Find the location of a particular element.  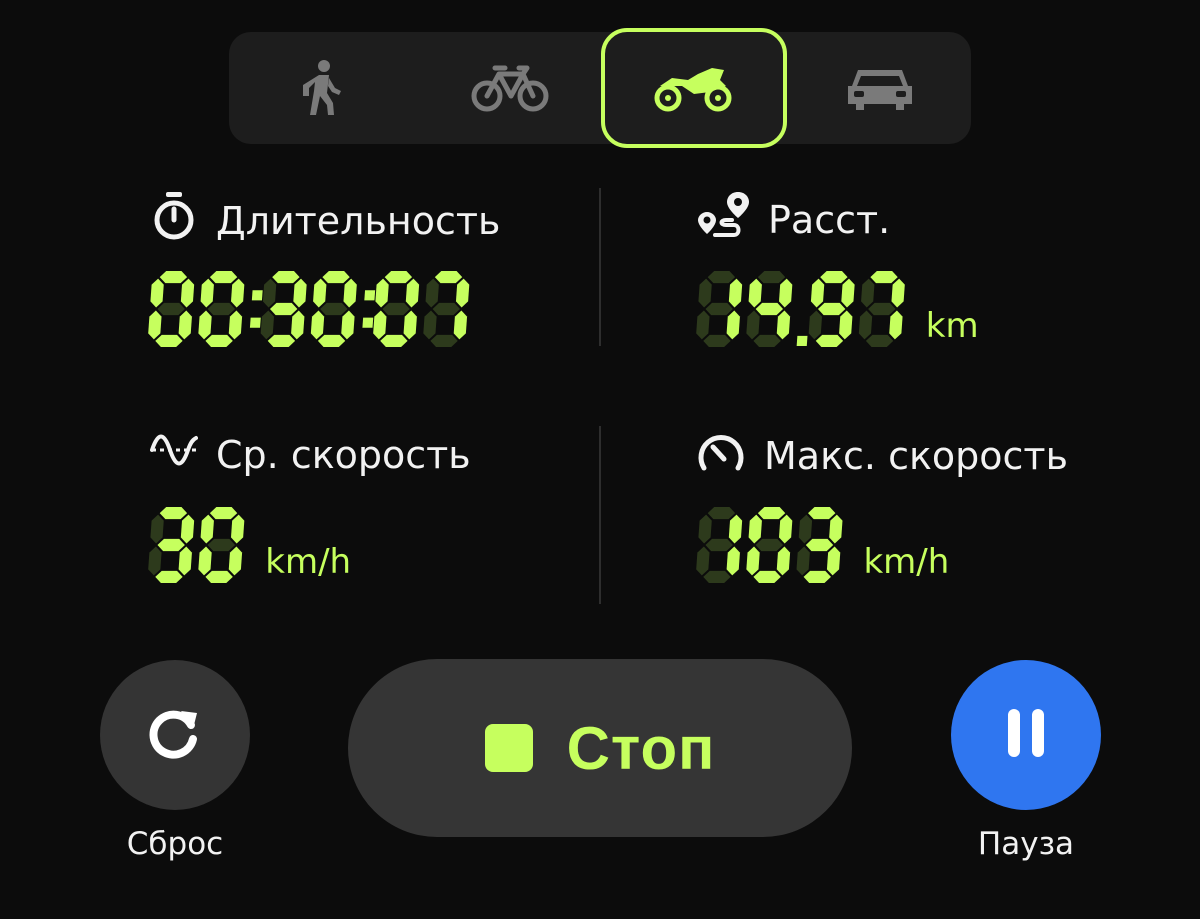

stop-square-icon is located at coordinates (508, 748).